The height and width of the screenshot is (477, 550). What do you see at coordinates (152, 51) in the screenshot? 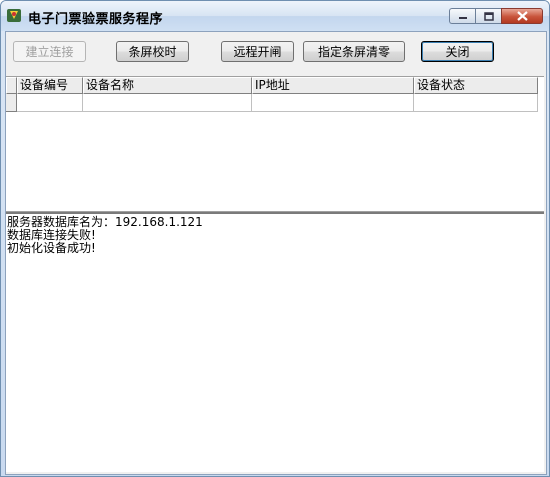
I see `sync-time-button: 条屏校时` at bounding box center [152, 51].